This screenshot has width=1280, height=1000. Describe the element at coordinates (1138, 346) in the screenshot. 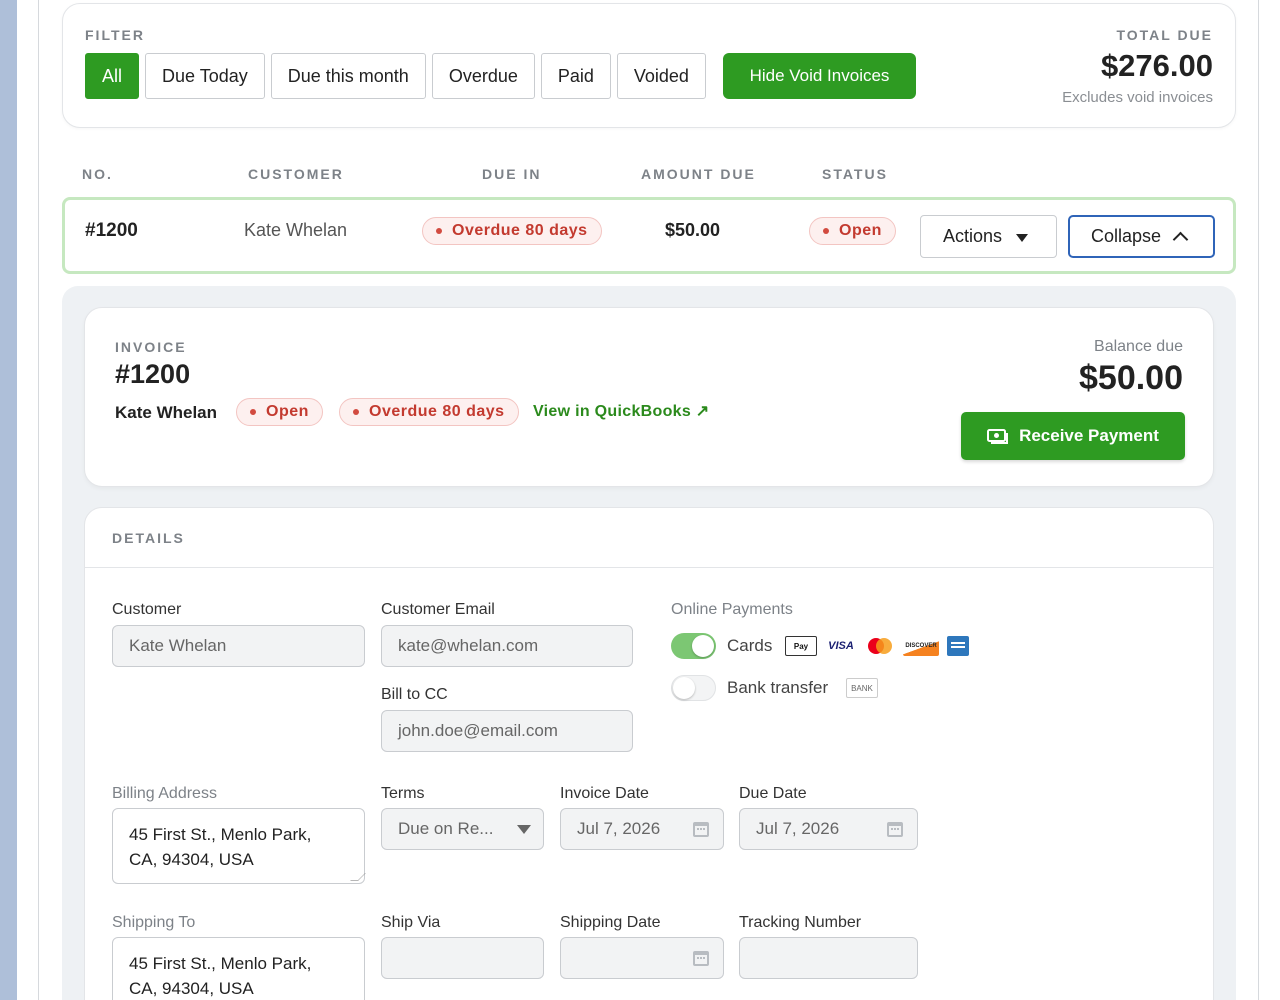

I see `balance-due-label: Balance due` at that location.